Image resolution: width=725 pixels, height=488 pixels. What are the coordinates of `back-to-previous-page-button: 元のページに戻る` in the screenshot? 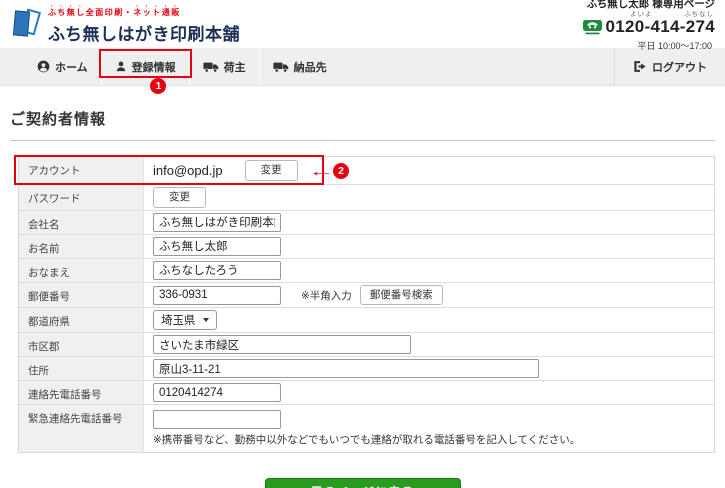 It's located at (362, 483).